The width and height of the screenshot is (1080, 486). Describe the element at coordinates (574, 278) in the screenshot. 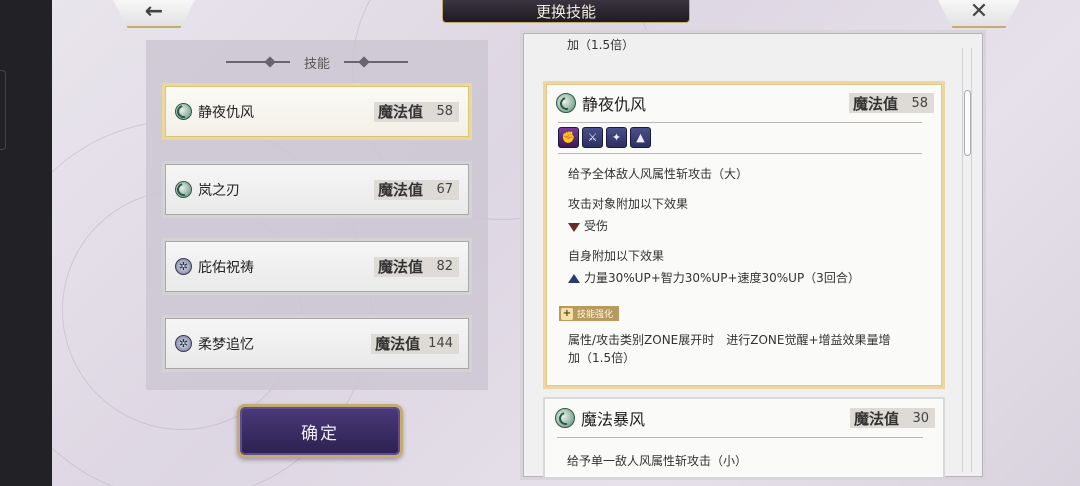

I see `buff-arrow-icon` at that location.